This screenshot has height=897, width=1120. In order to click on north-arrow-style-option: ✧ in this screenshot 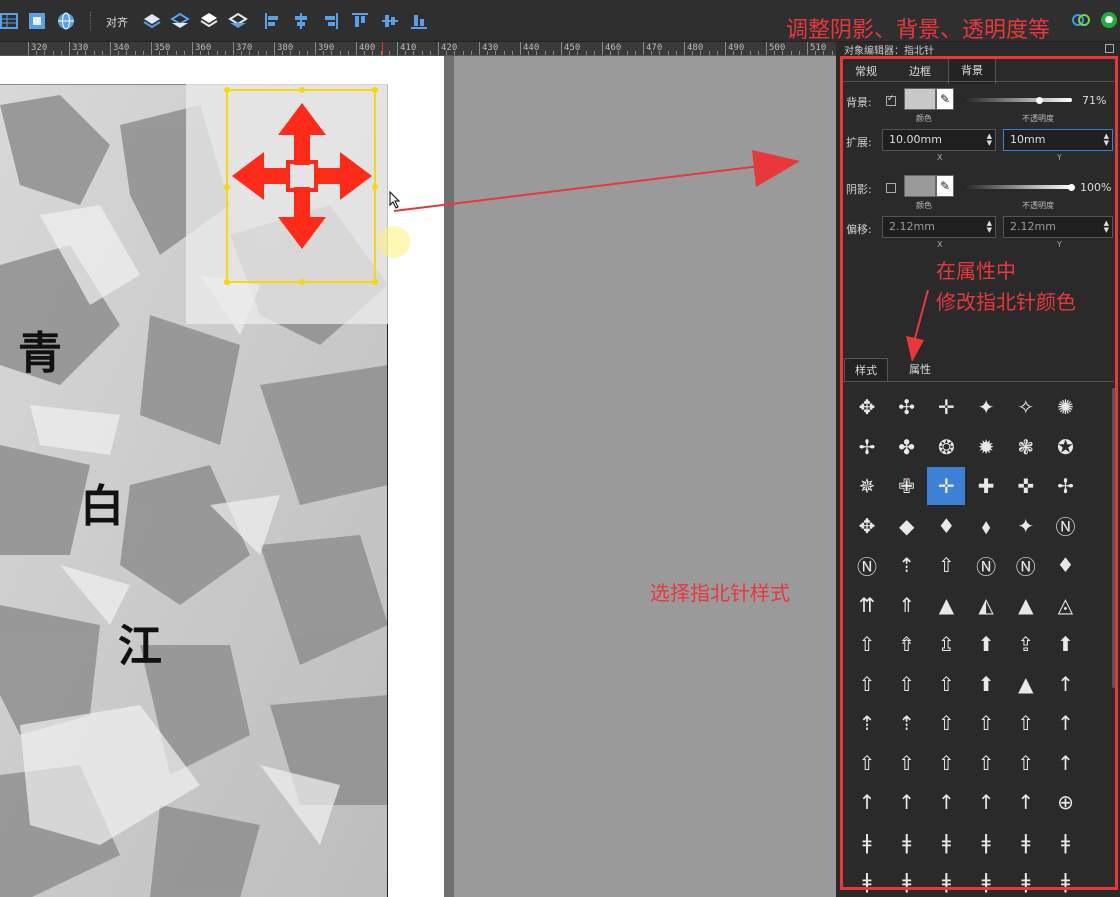, I will do `click(1026, 407)`.